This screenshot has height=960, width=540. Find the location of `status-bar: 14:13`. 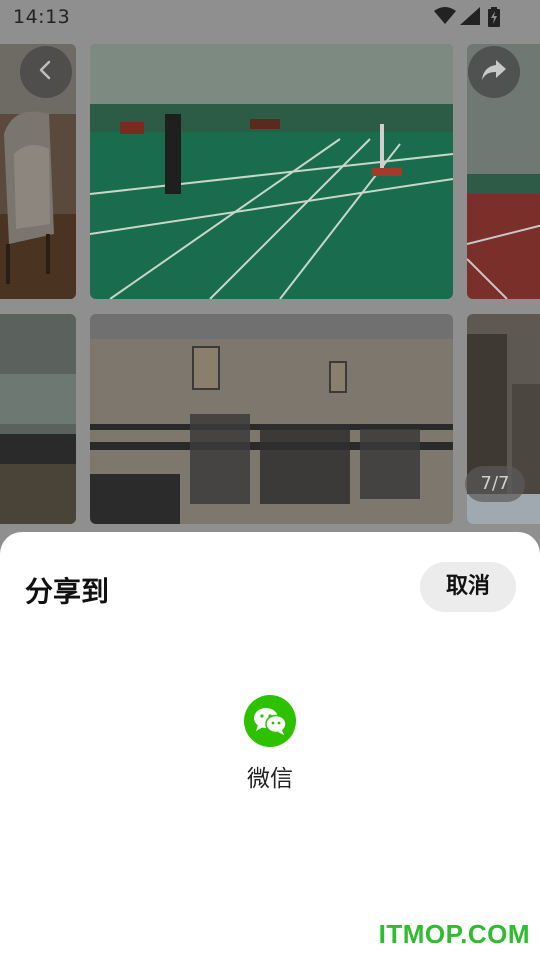

status-bar: 14:13 is located at coordinates (270, 17).